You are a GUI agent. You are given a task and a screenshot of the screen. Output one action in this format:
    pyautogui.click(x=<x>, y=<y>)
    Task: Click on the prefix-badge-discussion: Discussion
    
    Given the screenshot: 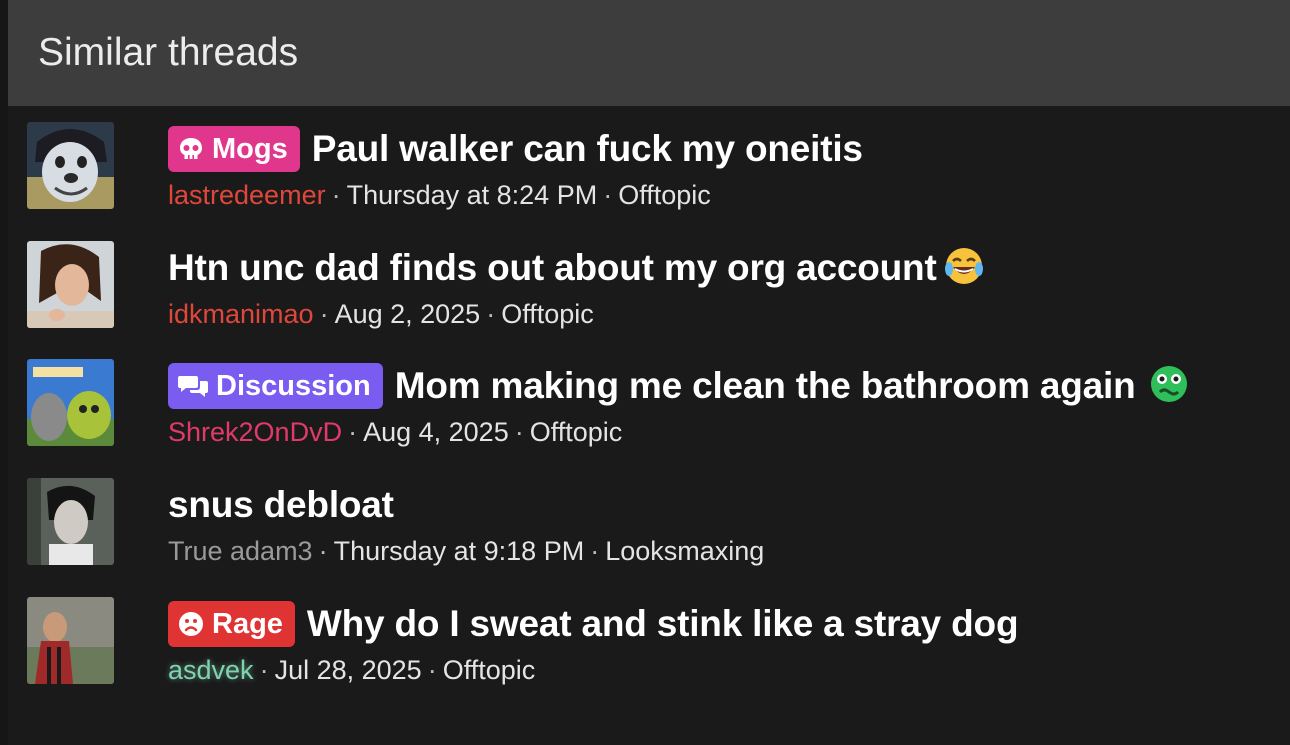 What is the action you would take?
    pyautogui.click(x=275, y=386)
    